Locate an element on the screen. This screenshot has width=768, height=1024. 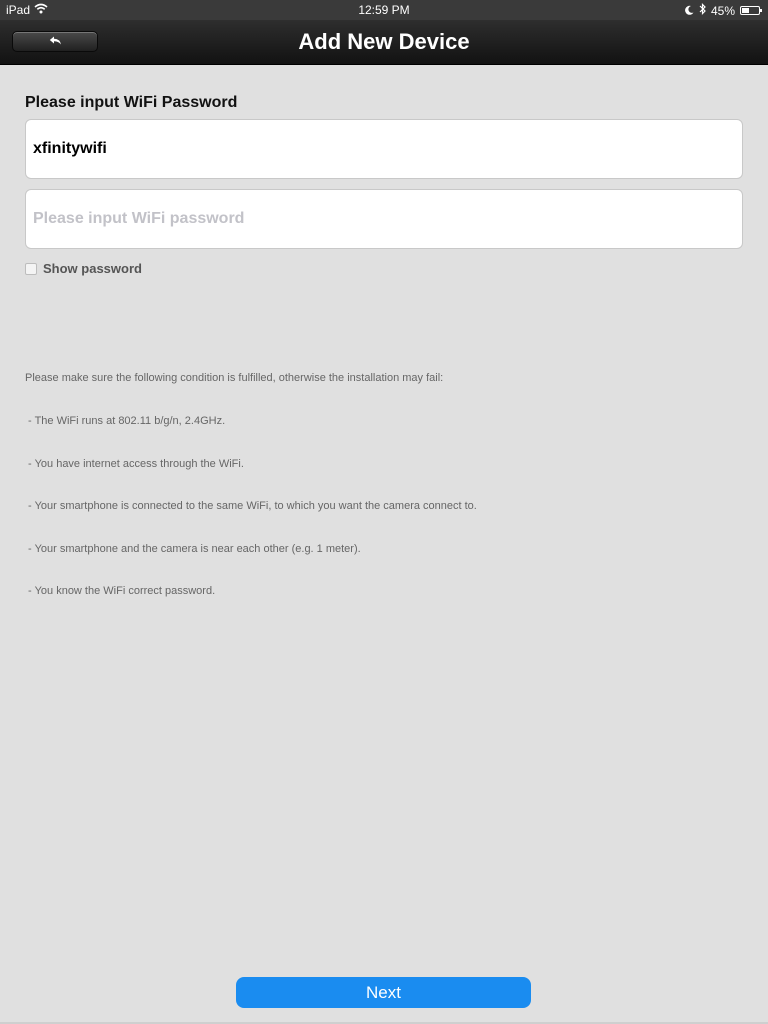
page-title: Add New Device is located at coordinates (384, 41).